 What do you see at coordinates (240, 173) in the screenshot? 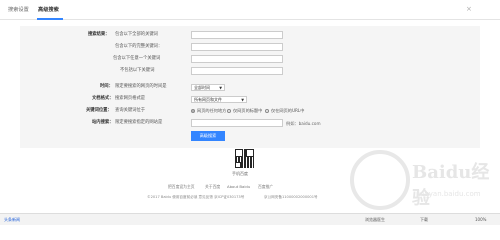
I see `qr-label: 手机百度` at bounding box center [240, 173].